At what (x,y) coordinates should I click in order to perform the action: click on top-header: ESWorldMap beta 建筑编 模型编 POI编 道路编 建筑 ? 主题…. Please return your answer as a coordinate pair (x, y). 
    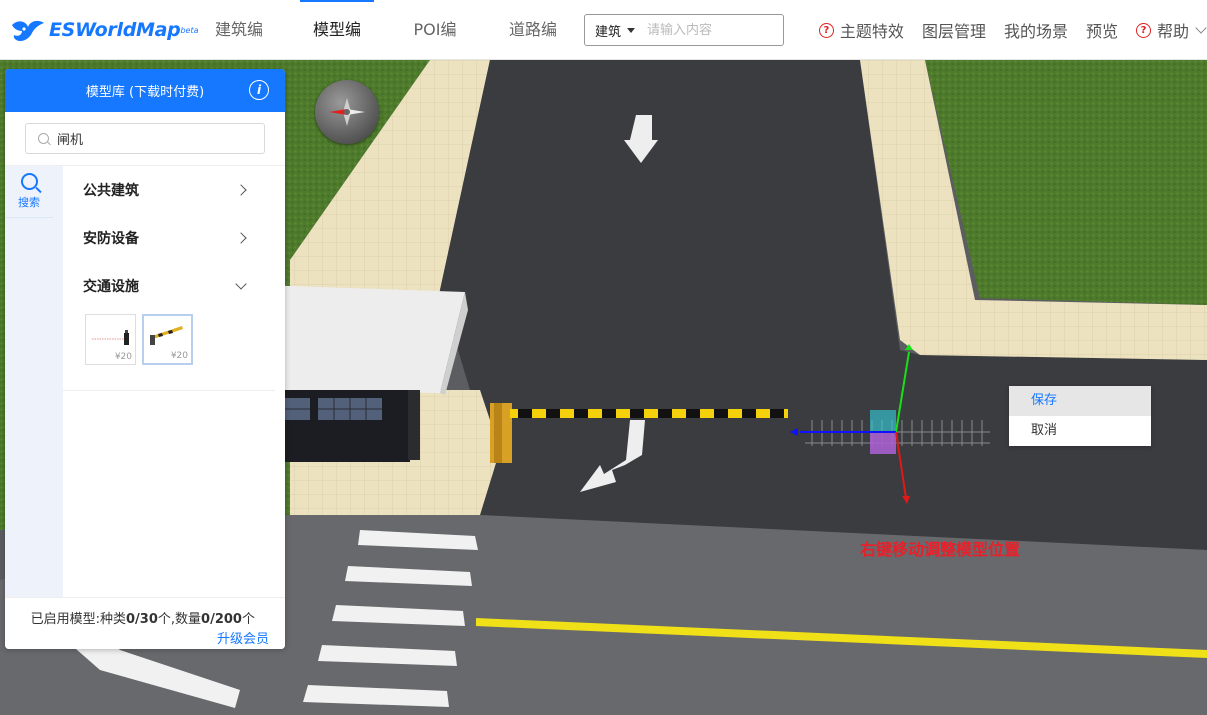
    Looking at the image, I should click on (603, 30).